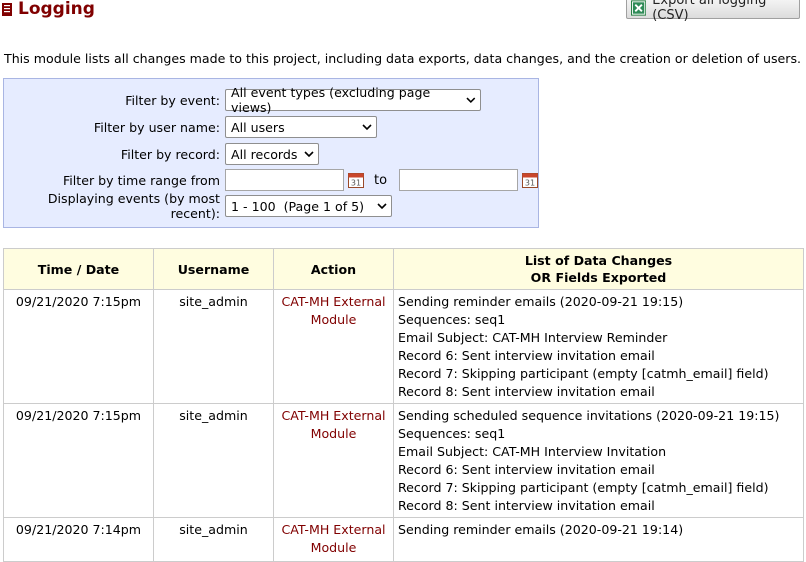 Image resolution: width=806 pixels, height=562 pixels. What do you see at coordinates (213, 269) in the screenshot?
I see `column-header-username: Username` at bounding box center [213, 269].